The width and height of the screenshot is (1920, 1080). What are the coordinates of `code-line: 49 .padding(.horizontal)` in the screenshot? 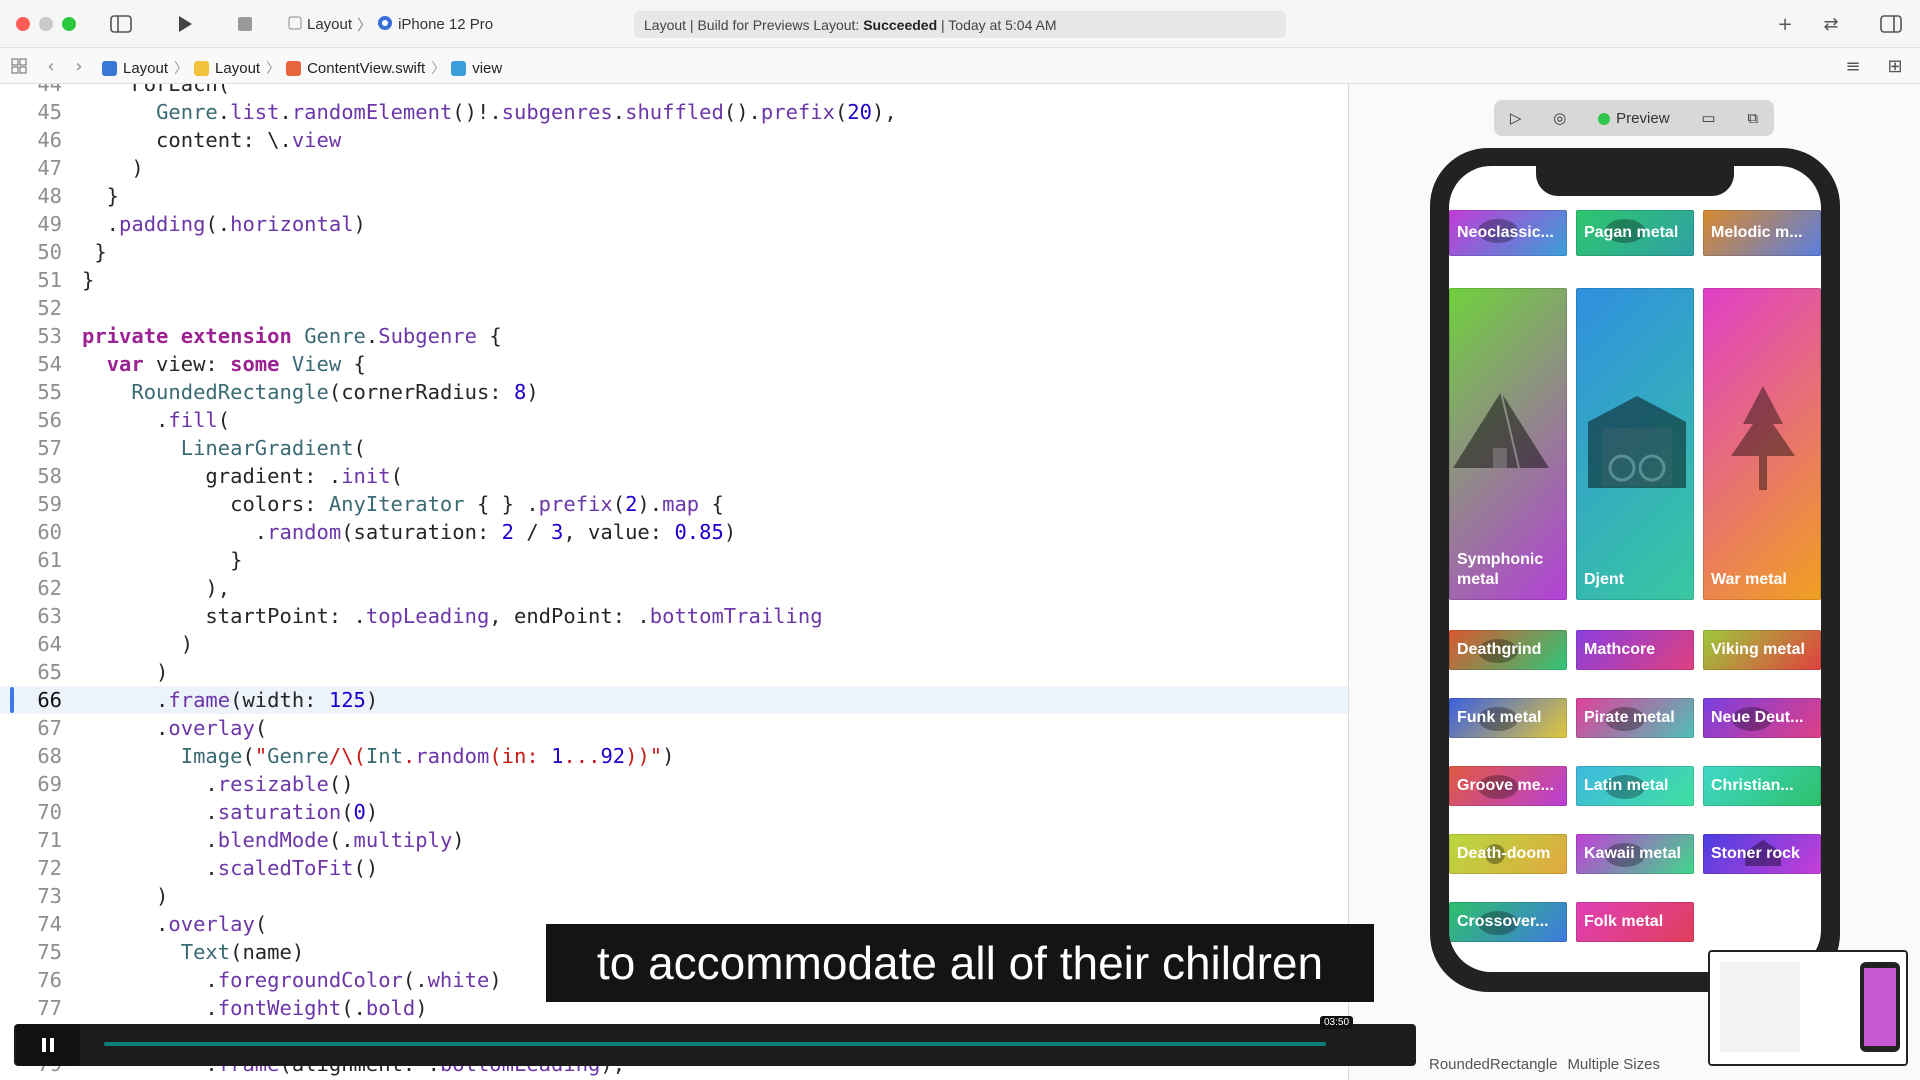 It's located at (674, 224).